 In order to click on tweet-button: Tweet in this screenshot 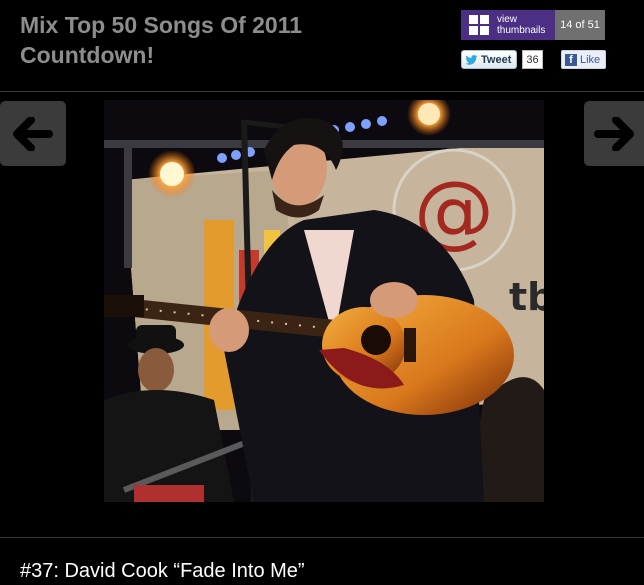, I will do `click(489, 59)`.